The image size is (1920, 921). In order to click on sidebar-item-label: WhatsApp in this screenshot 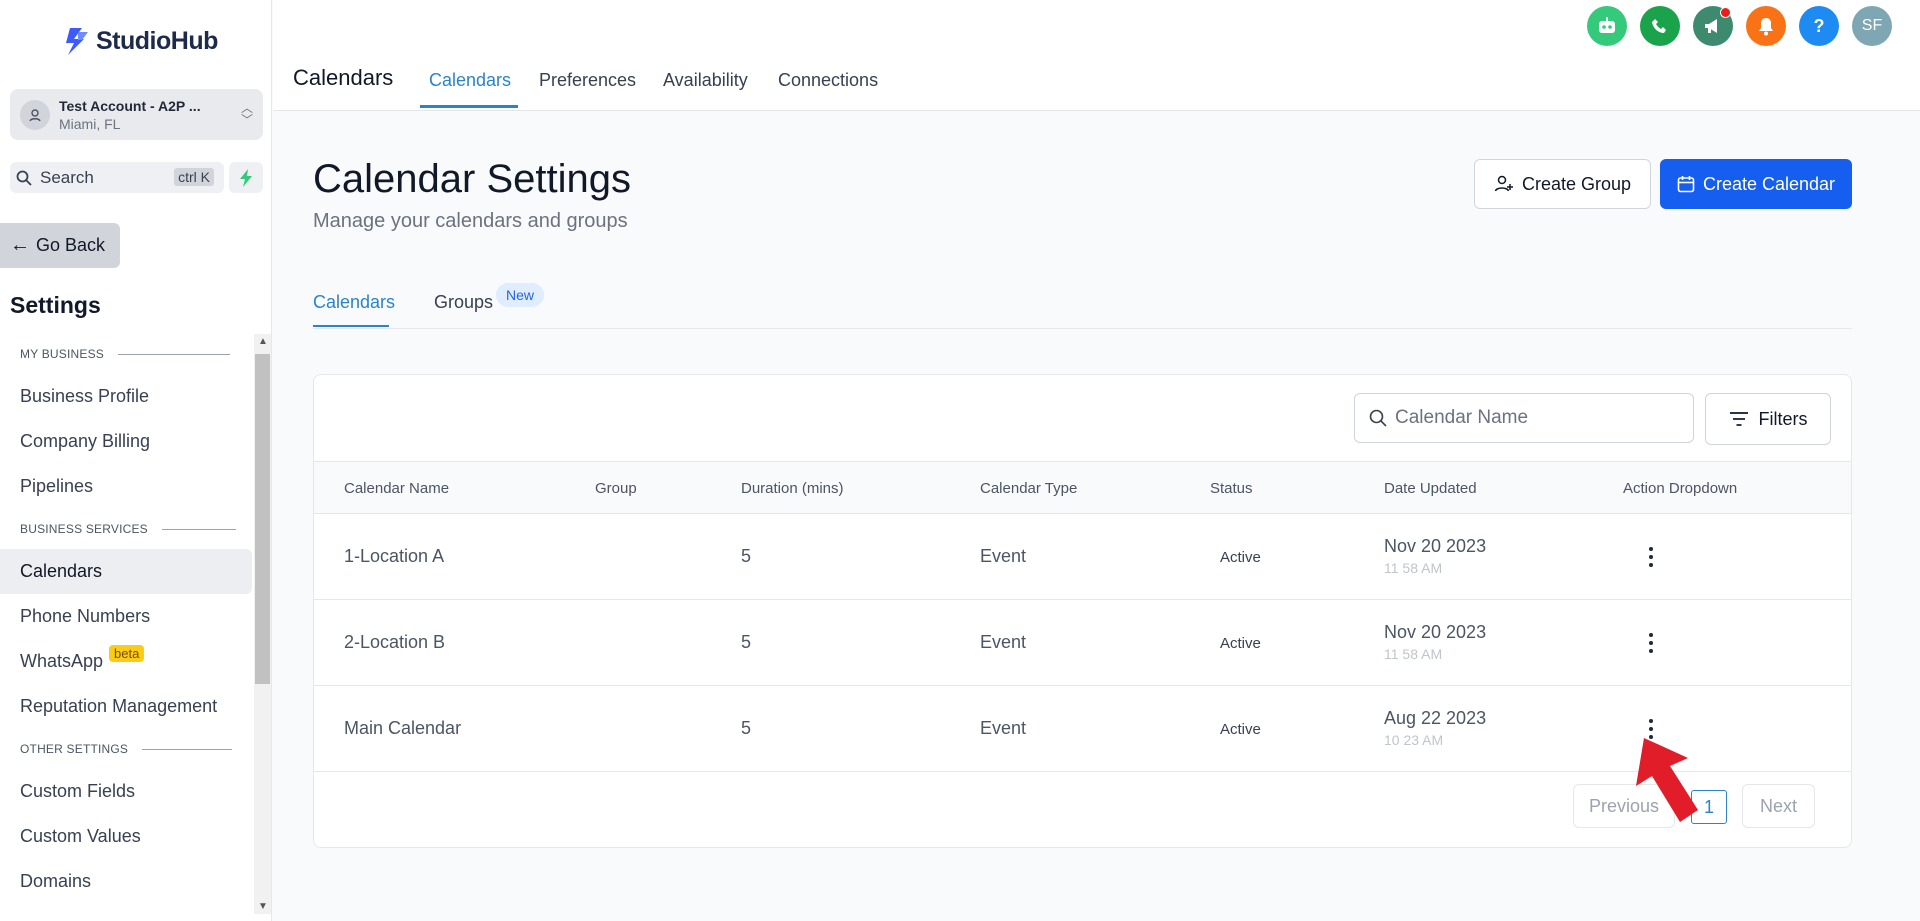, I will do `click(62, 661)`.